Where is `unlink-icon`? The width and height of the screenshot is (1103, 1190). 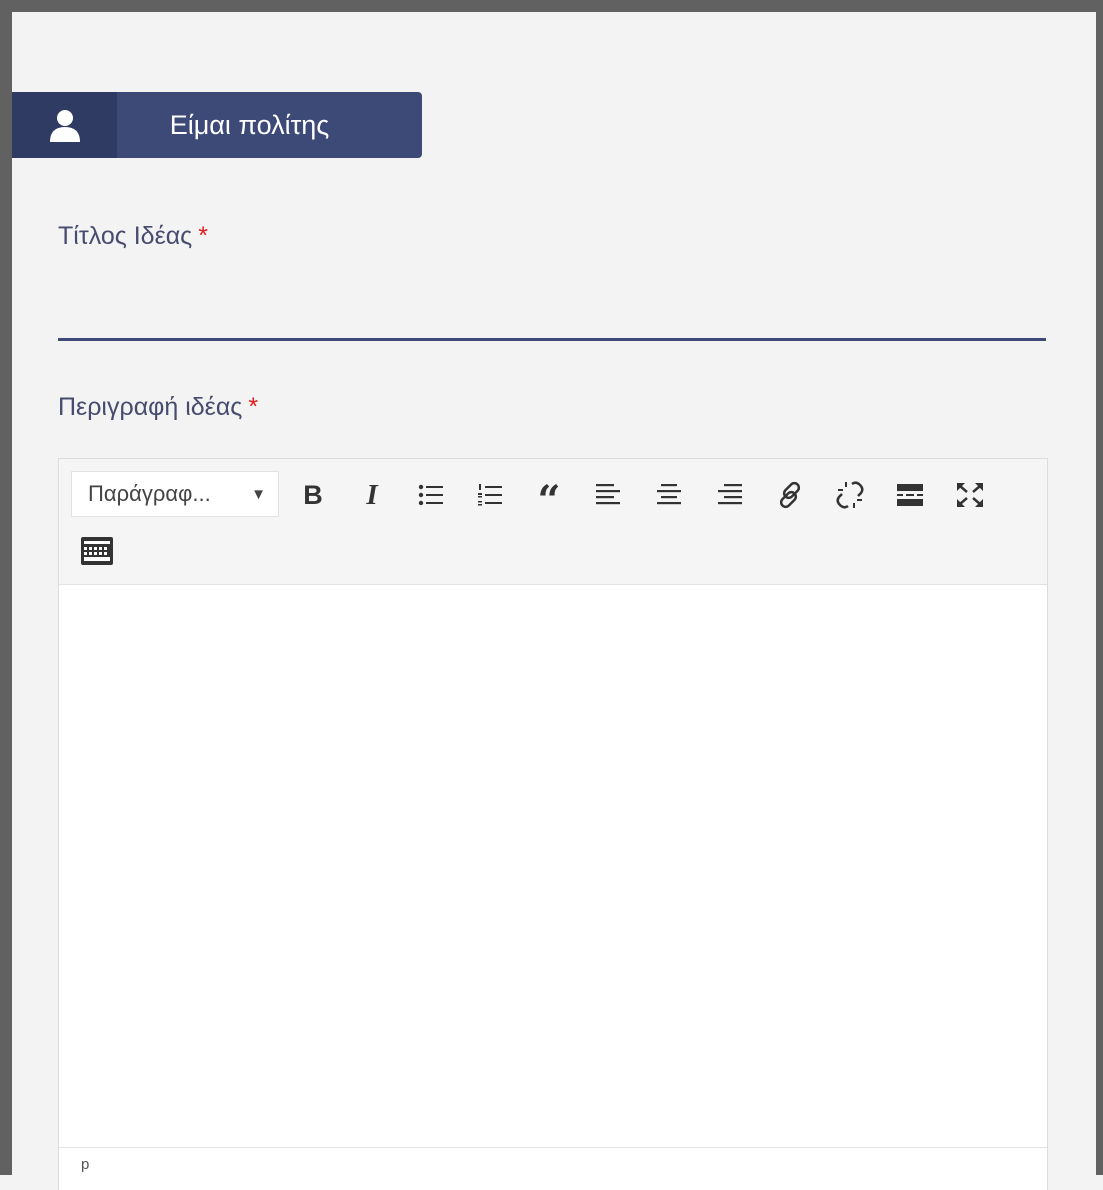
unlink-icon is located at coordinates (850, 495).